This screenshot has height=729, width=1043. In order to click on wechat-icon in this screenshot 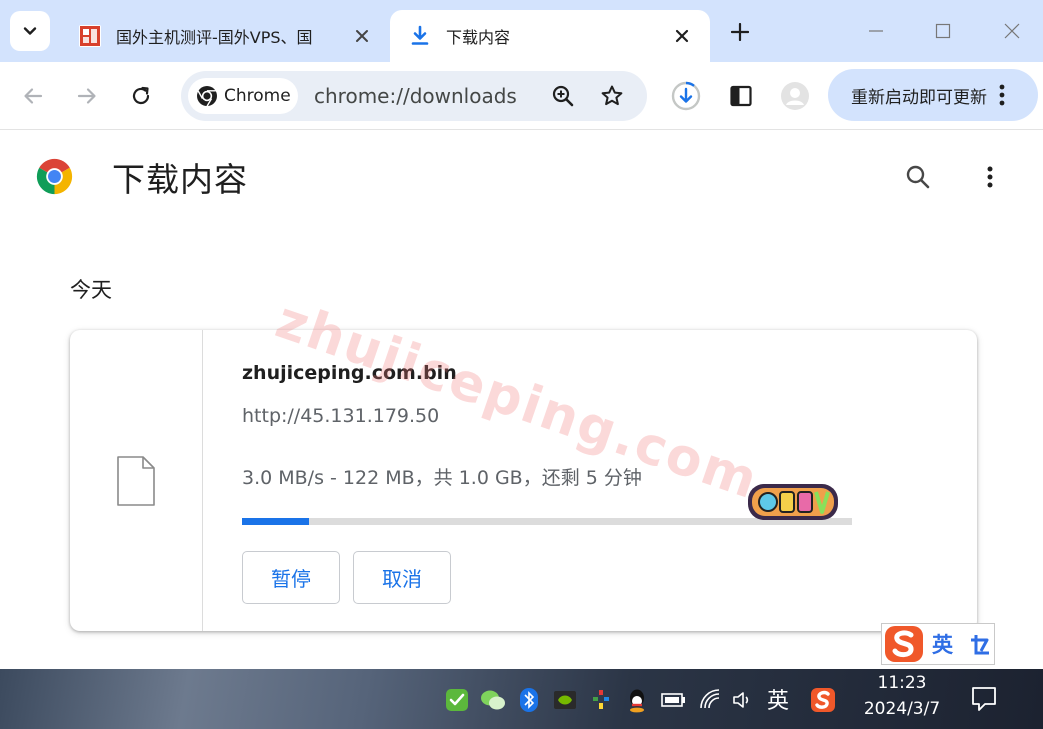, I will do `click(493, 700)`.